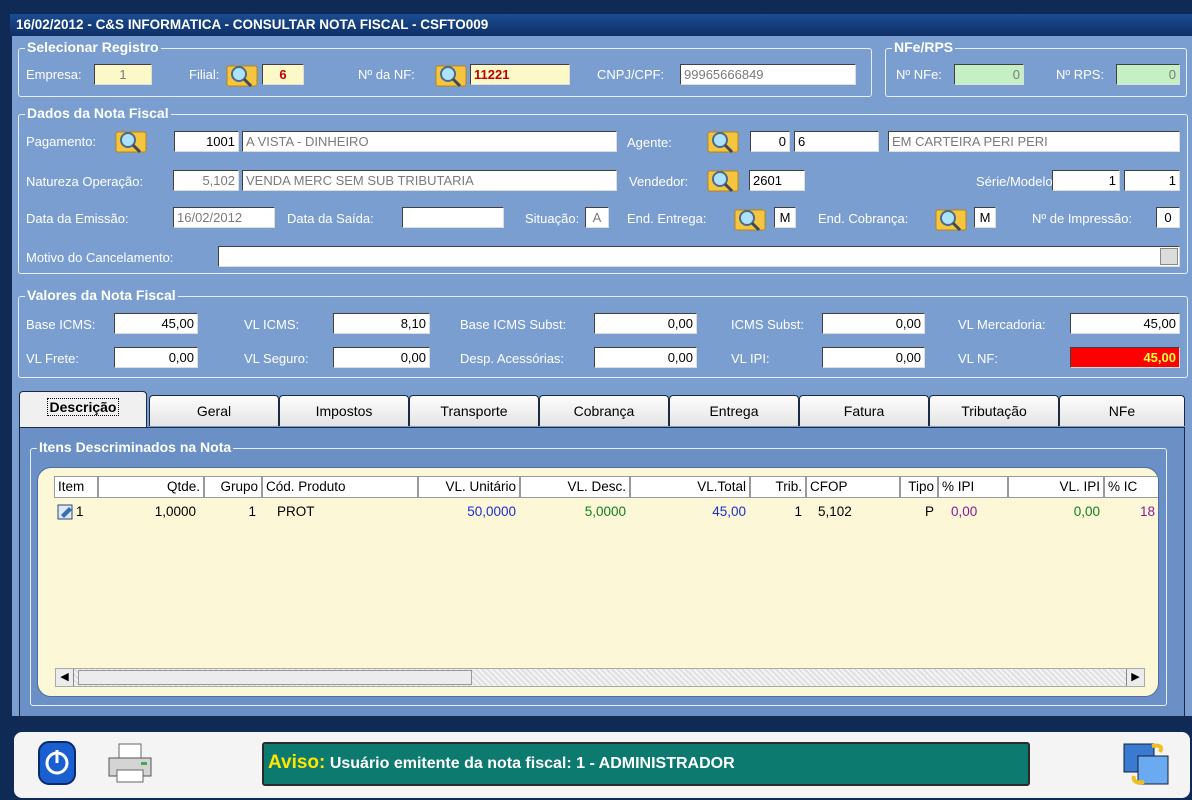 This screenshot has height=800, width=1192. Describe the element at coordinates (1125, 323) in the screenshot. I see `vl-mercadoria-field: 45,00` at that location.